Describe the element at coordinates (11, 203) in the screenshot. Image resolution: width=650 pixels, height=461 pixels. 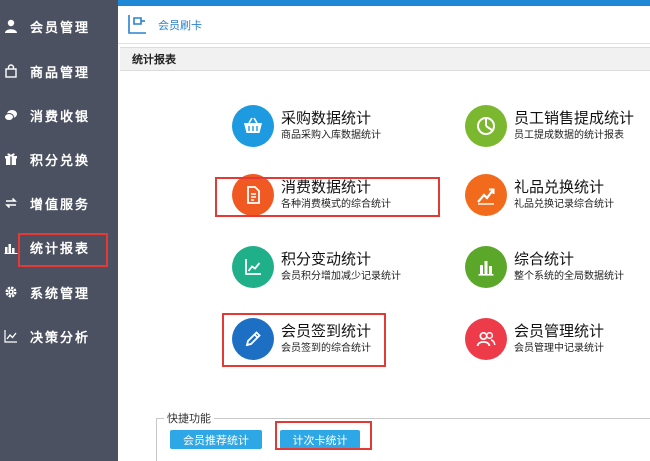
I see `exchange-icon` at that location.